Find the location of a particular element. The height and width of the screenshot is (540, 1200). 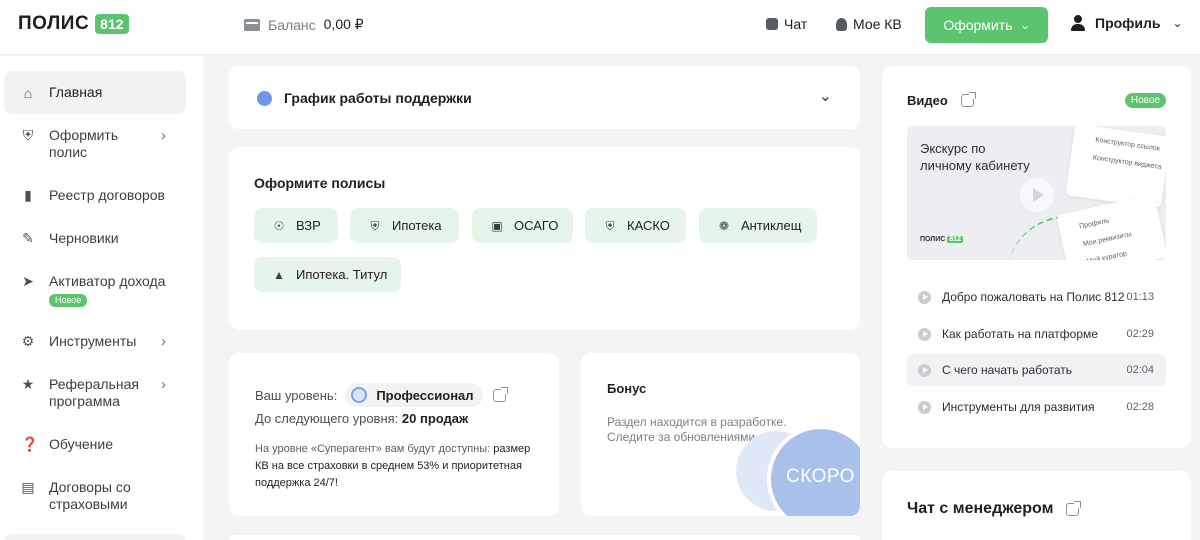

bonus-title: Бонус is located at coordinates (627, 388).